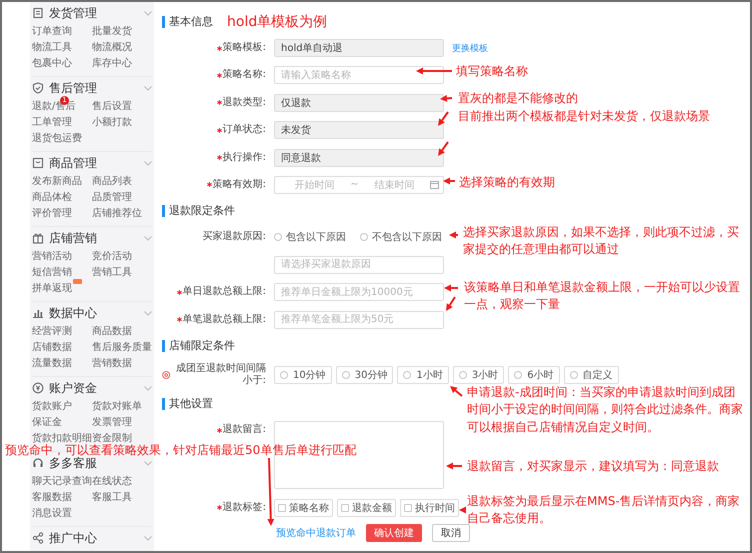  What do you see at coordinates (359, 265) in the screenshot?
I see `input-field: 请选择买家退款原因` at bounding box center [359, 265].